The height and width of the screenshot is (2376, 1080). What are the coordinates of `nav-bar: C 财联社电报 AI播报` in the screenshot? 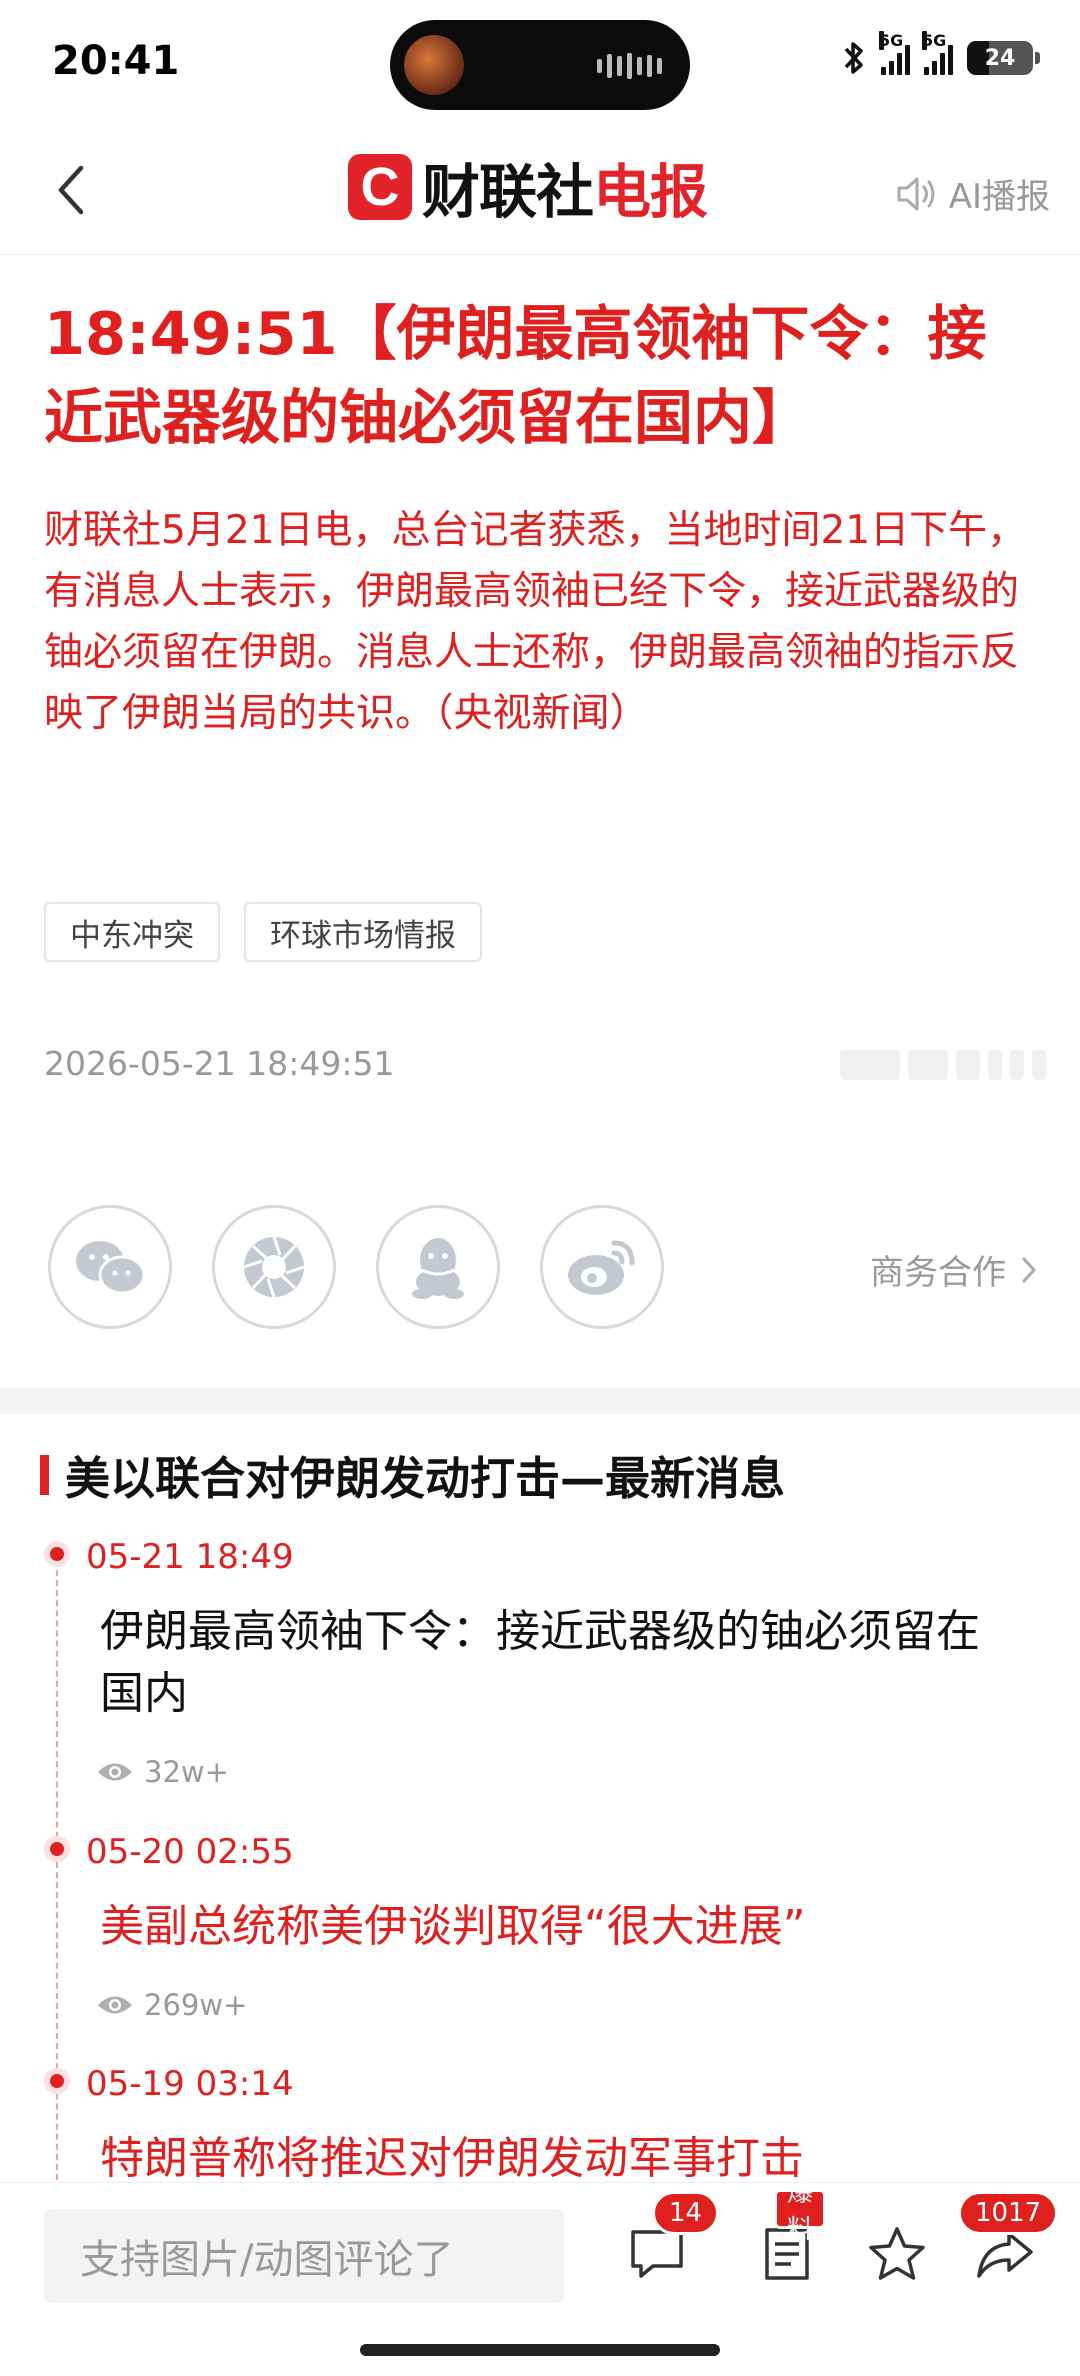 It's located at (540, 190).